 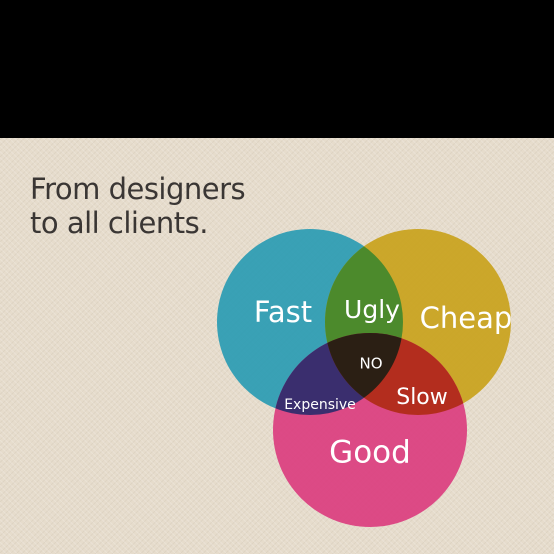 I want to click on label-ugly: Ugly, so click(x=372, y=309).